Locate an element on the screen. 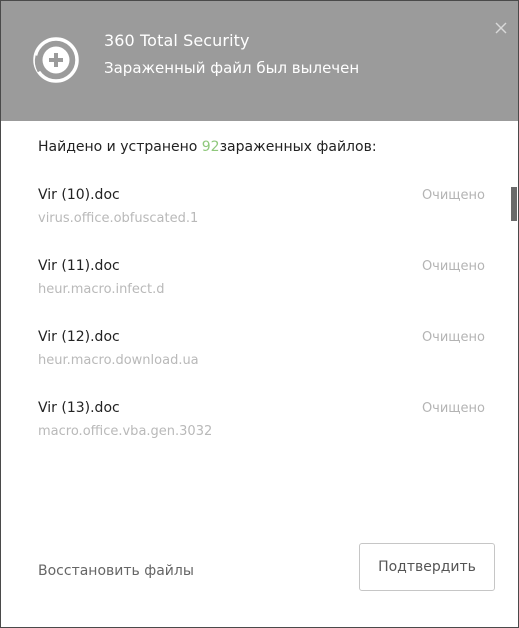 The width and height of the screenshot is (519, 628). infected-count: 92 is located at coordinates (210, 147).